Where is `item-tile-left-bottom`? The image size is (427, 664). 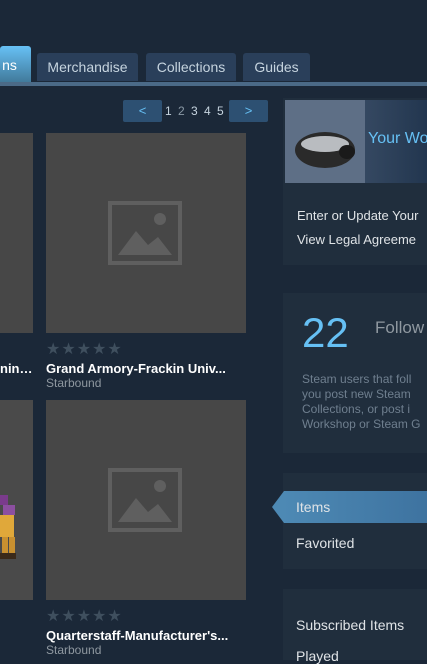
item-tile-left-bottom is located at coordinates (16, 500).